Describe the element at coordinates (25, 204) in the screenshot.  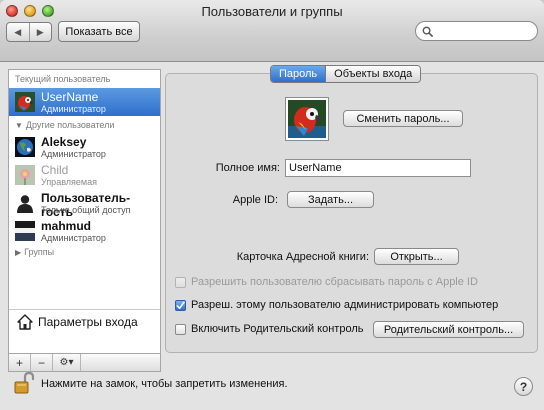
I see `silhouette-icon` at that location.